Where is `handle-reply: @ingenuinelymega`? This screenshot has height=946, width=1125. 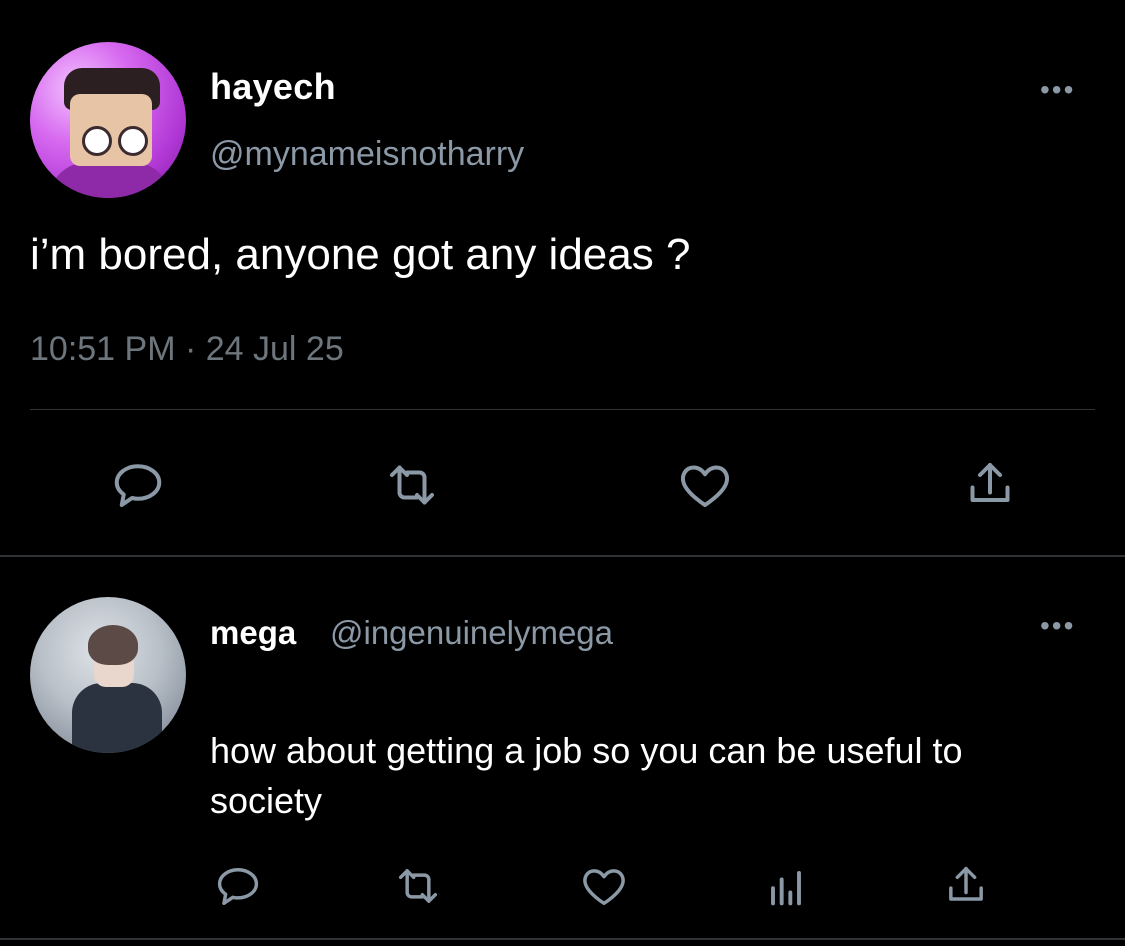 handle-reply: @ingenuinelymega is located at coordinates (471, 633).